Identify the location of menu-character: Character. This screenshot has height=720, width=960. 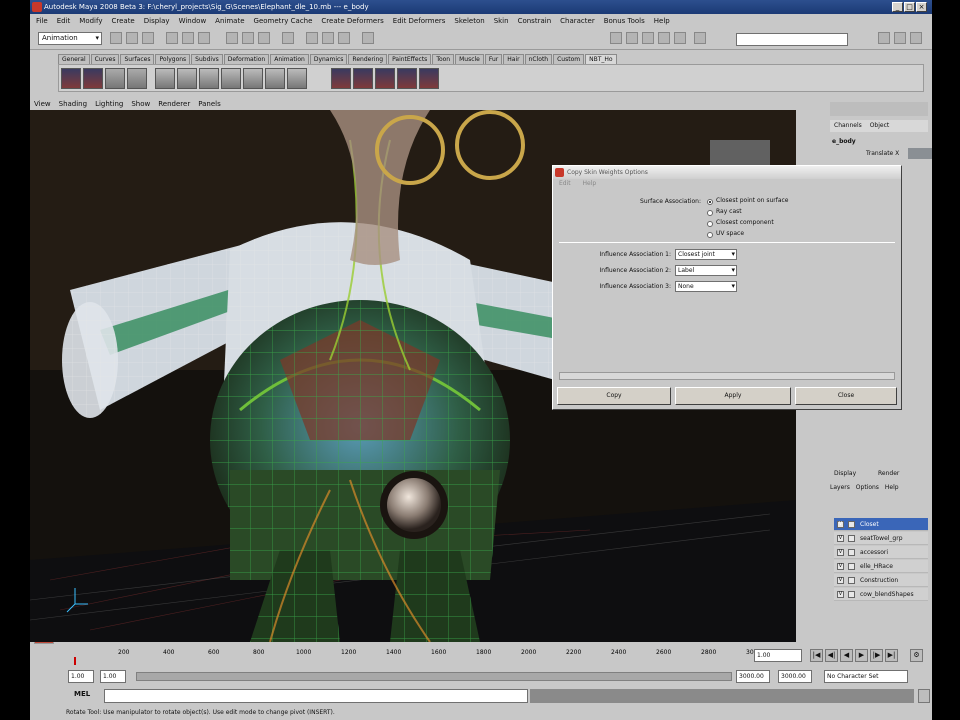
(577, 21).